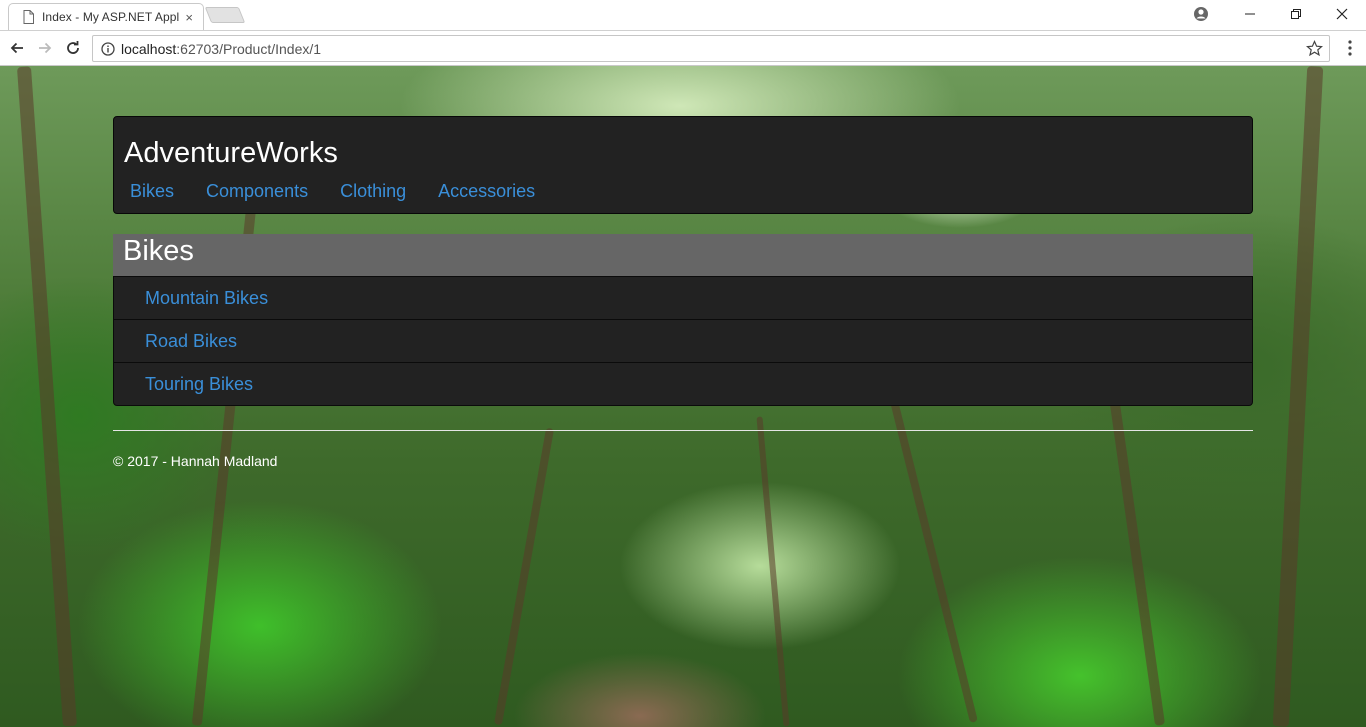 The image size is (1366, 727). Describe the element at coordinates (111, 17) in the screenshot. I see `tab-title: Index - My ASP.NET Application` at that location.